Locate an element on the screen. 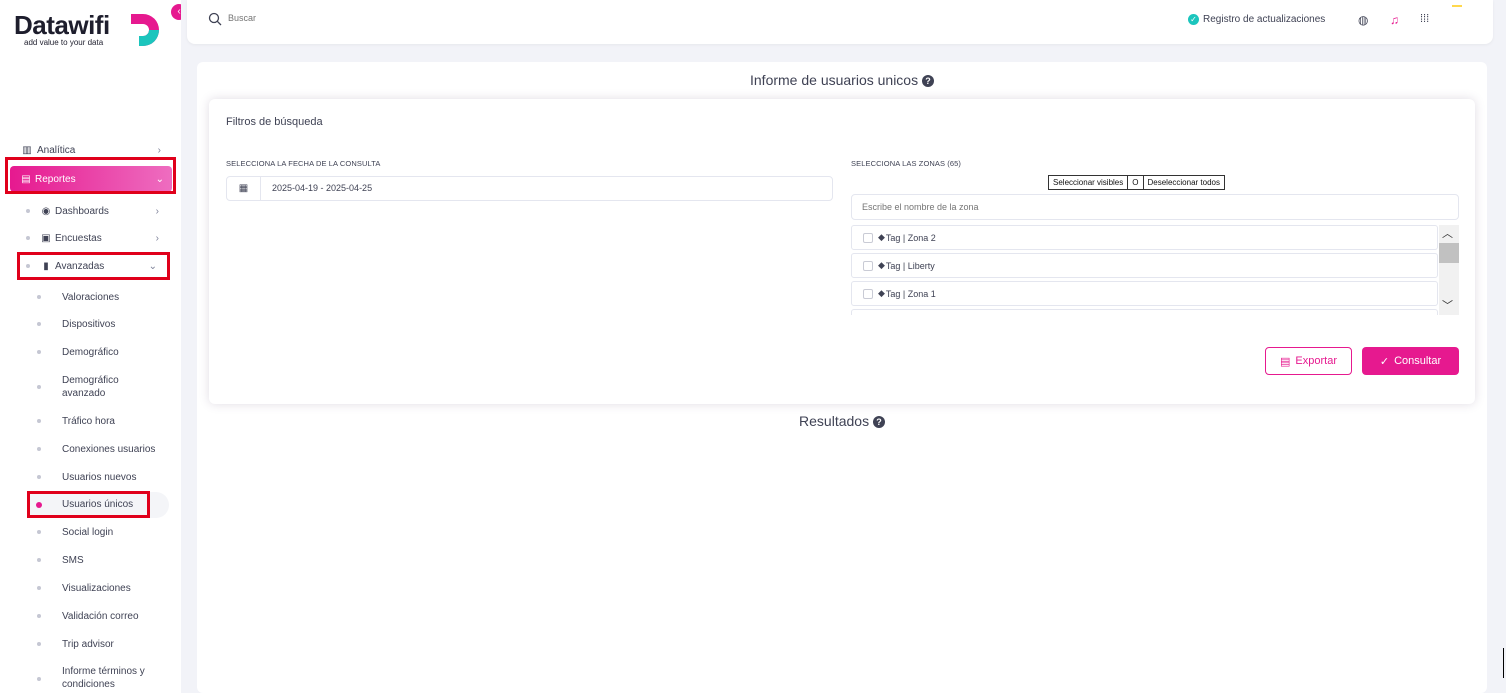 The height and width of the screenshot is (693, 1506). date-range-field: ▦ is located at coordinates (529, 188).